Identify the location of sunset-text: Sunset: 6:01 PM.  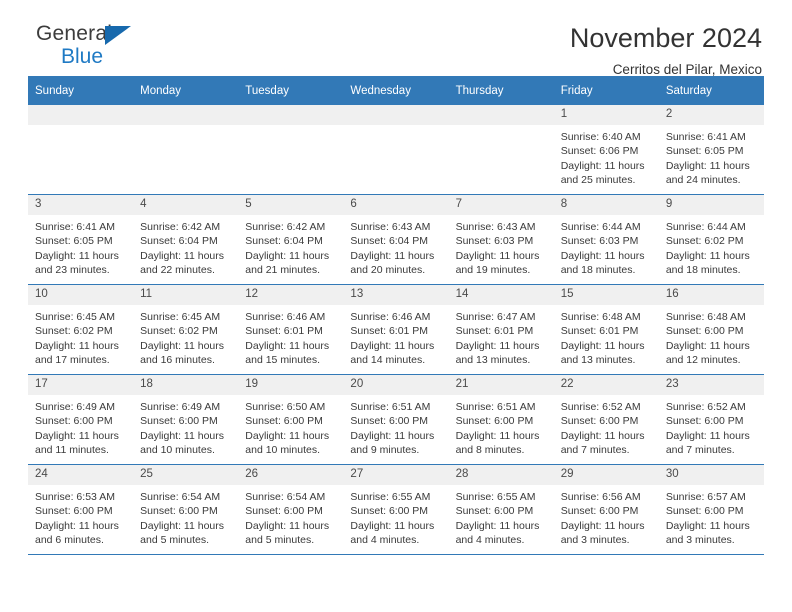
(494, 331).